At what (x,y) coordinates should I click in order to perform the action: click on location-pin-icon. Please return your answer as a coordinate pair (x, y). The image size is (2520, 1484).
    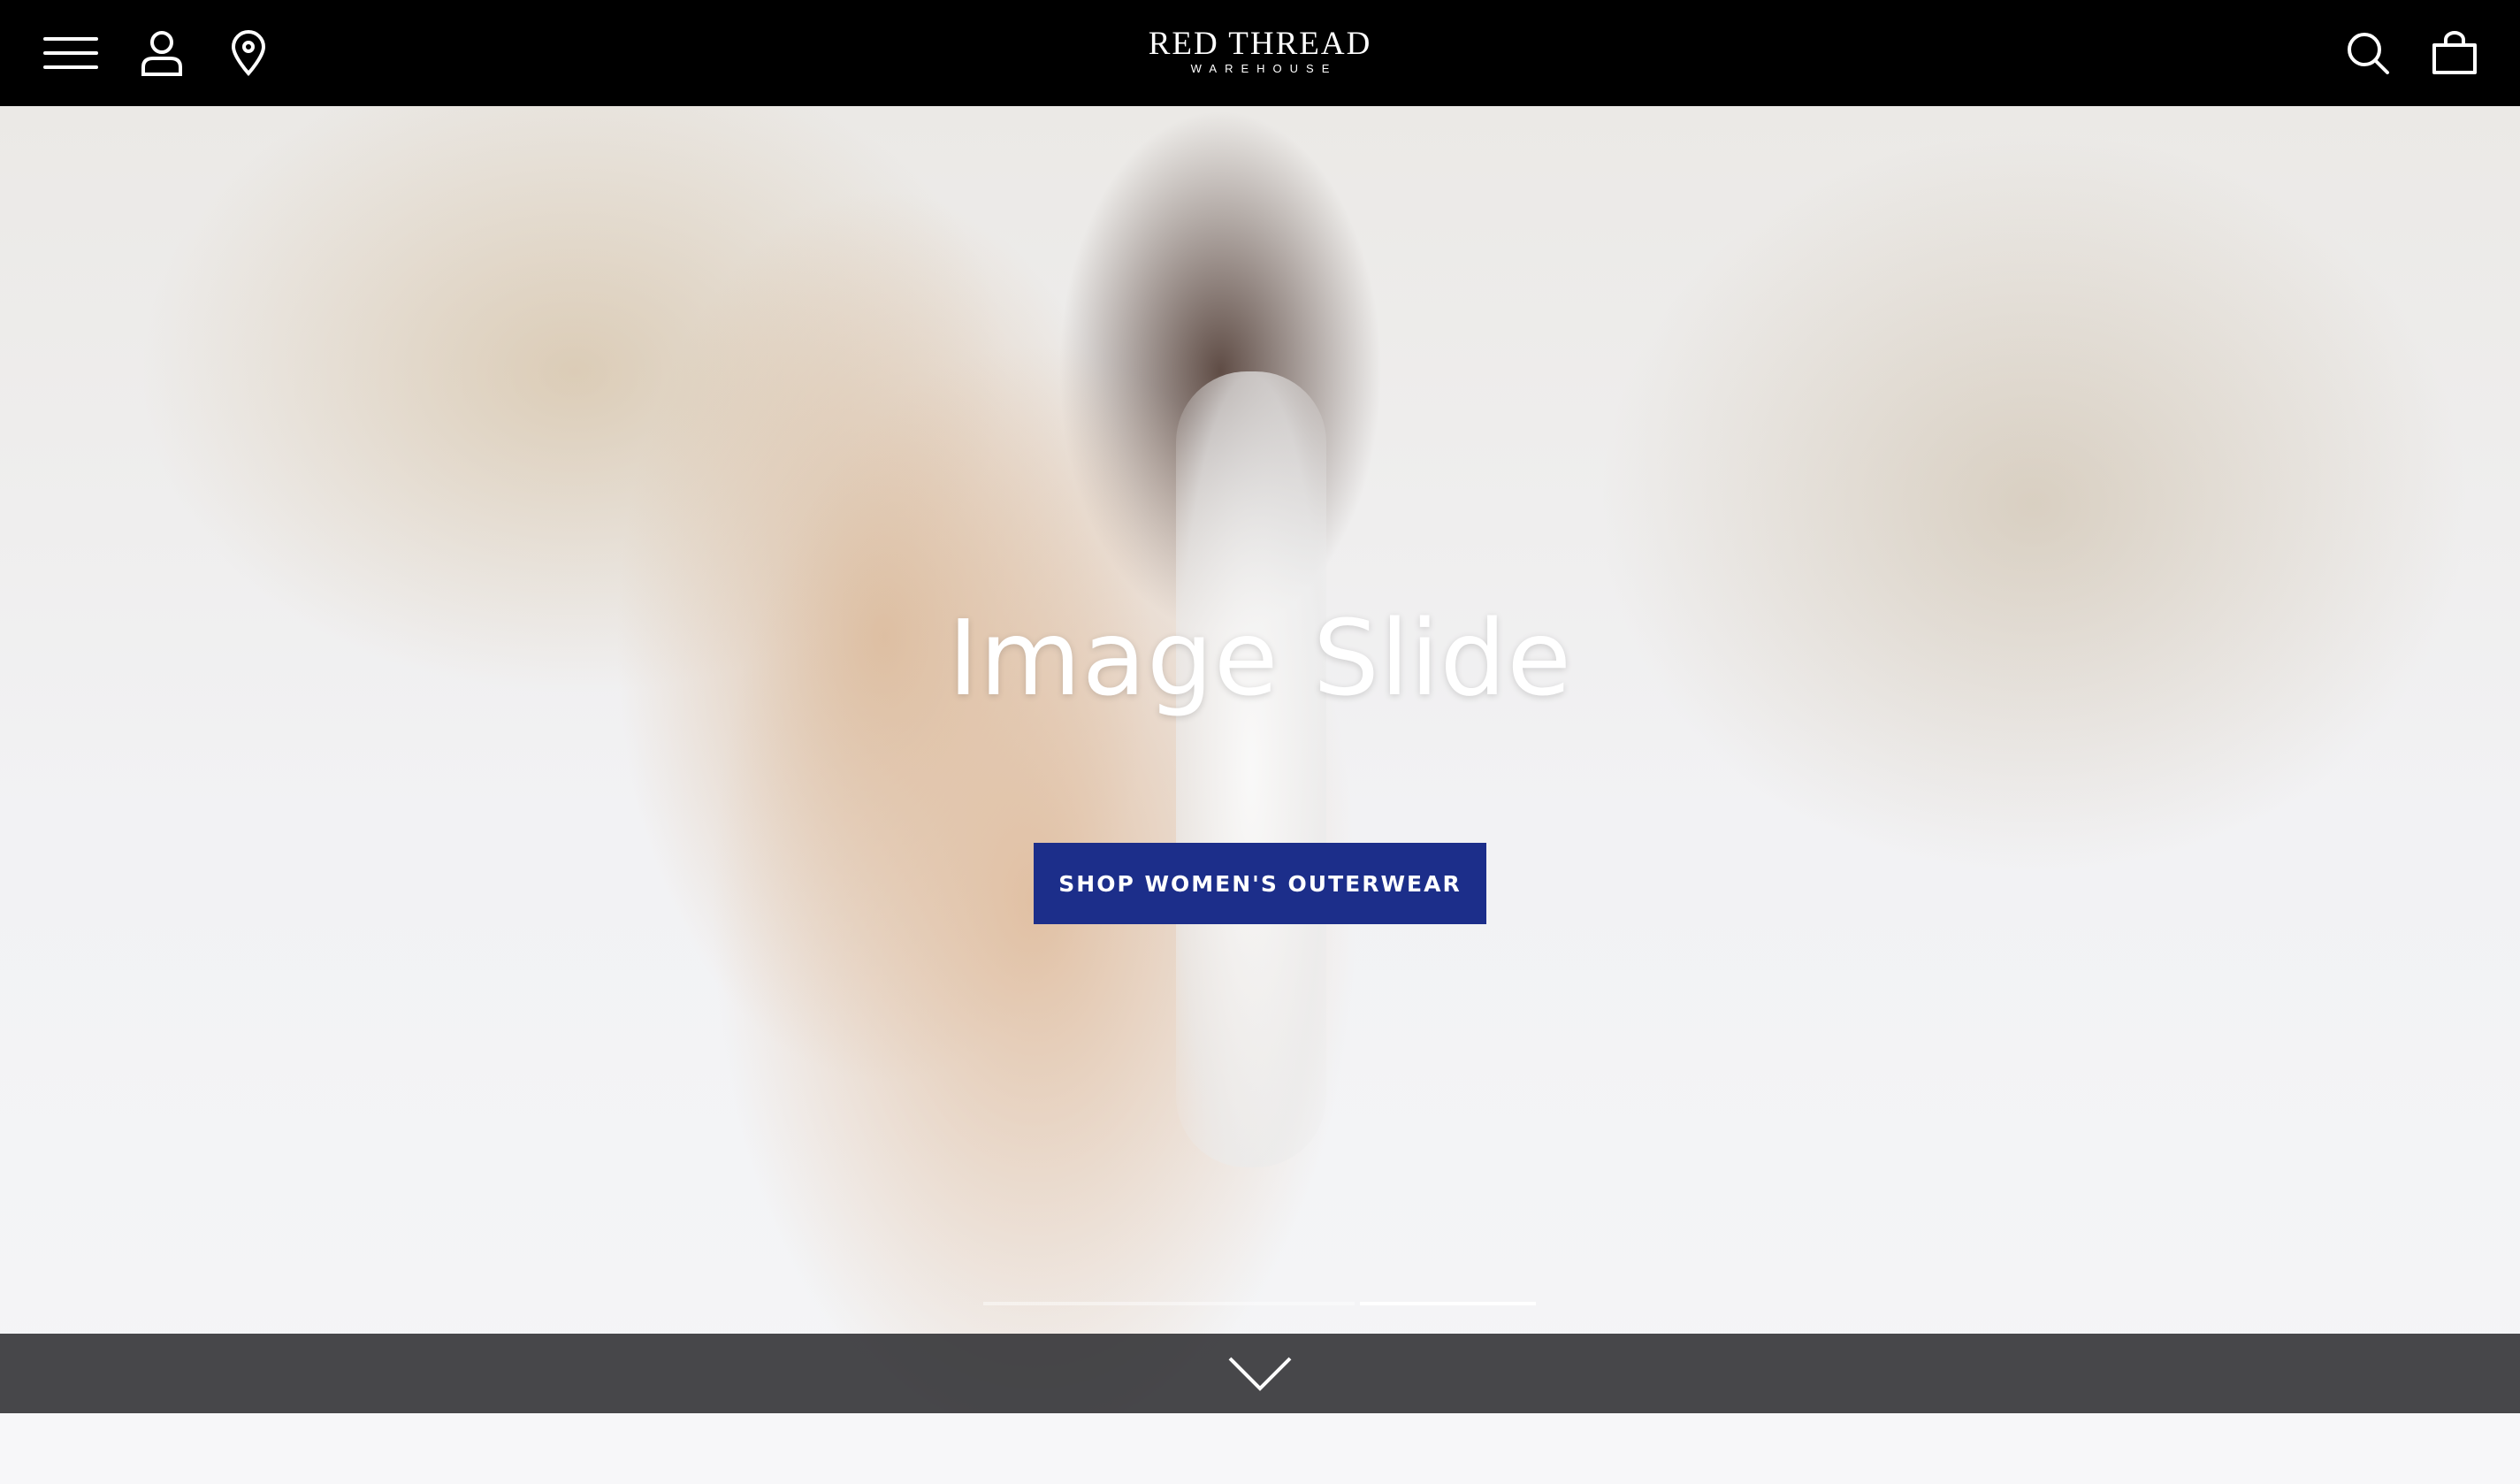
    Looking at the image, I should click on (248, 53).